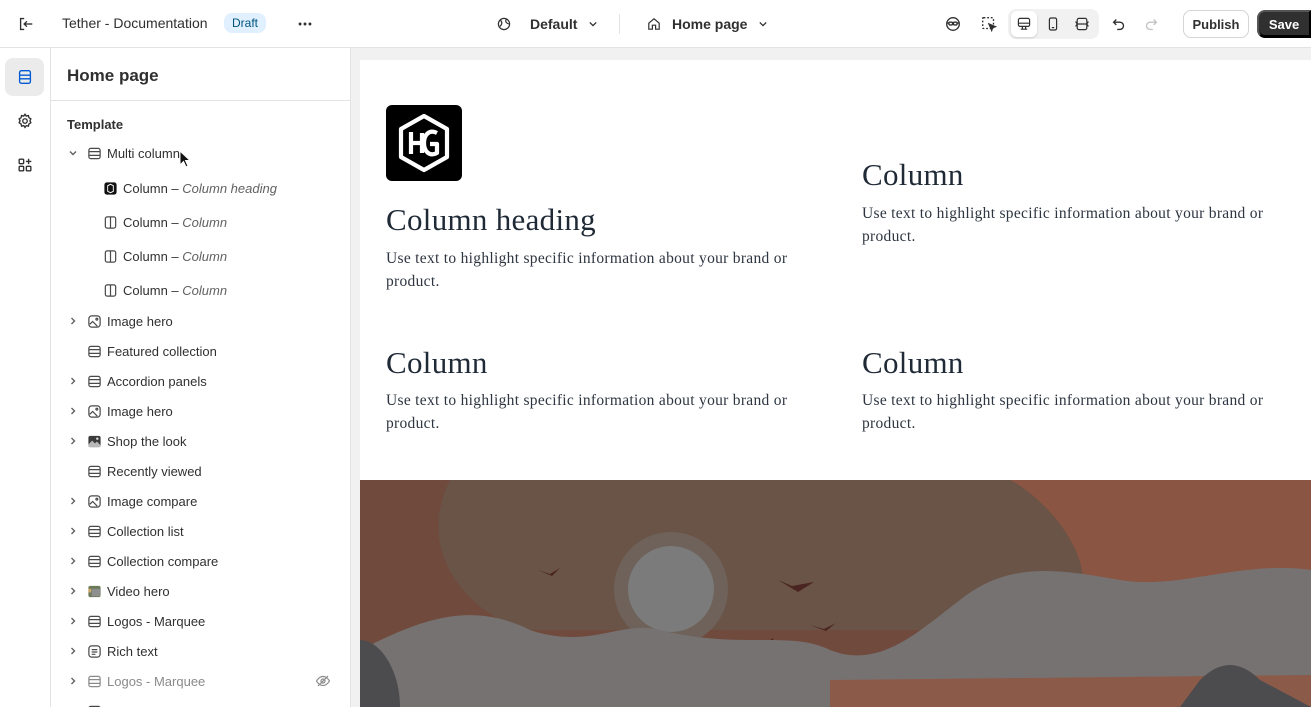 Image resolution: width=1311 pixels, height=707 pixels. I want to click on tree-child-column: Column – Column heading, so click(200, 188).